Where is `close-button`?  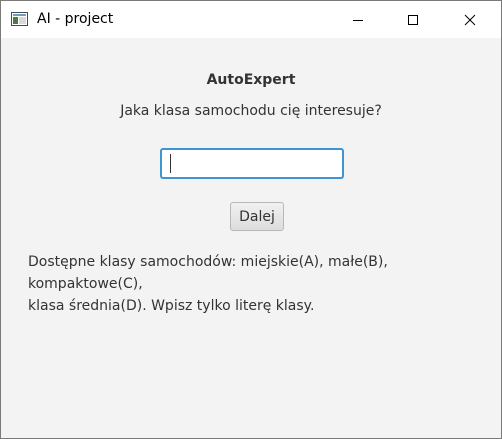 close-button is located at coordinates (470, 19).